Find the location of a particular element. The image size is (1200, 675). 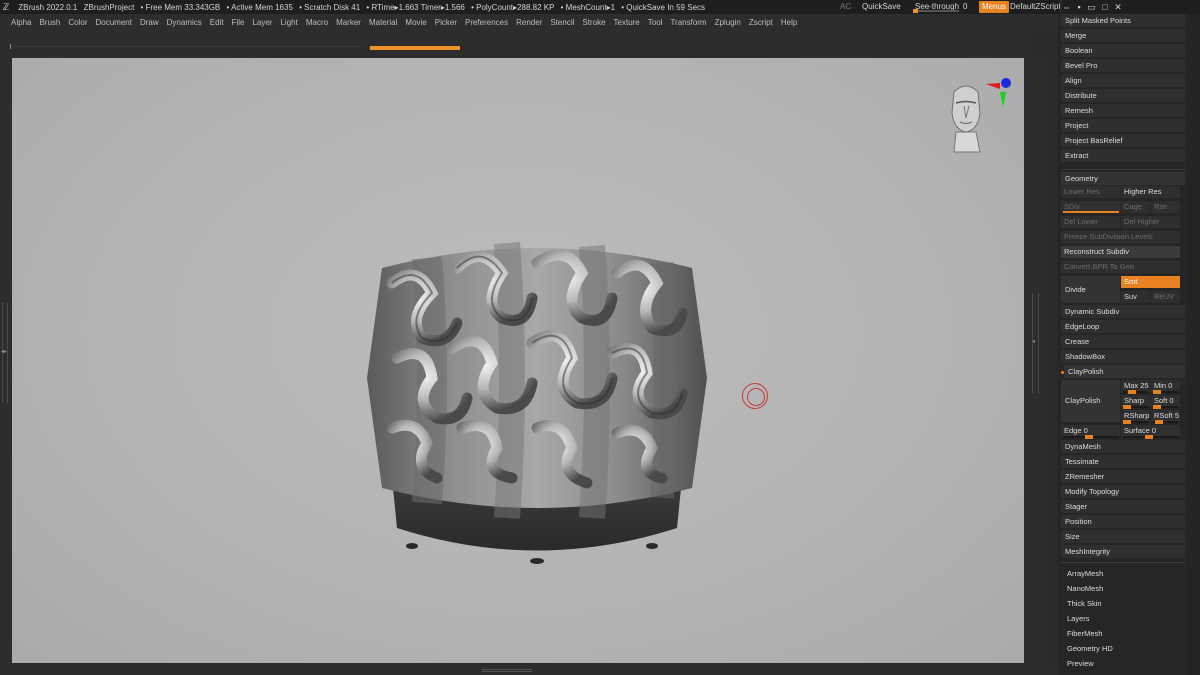

zremesher-button: ZRemesher is located at coordinates (1123, 477).